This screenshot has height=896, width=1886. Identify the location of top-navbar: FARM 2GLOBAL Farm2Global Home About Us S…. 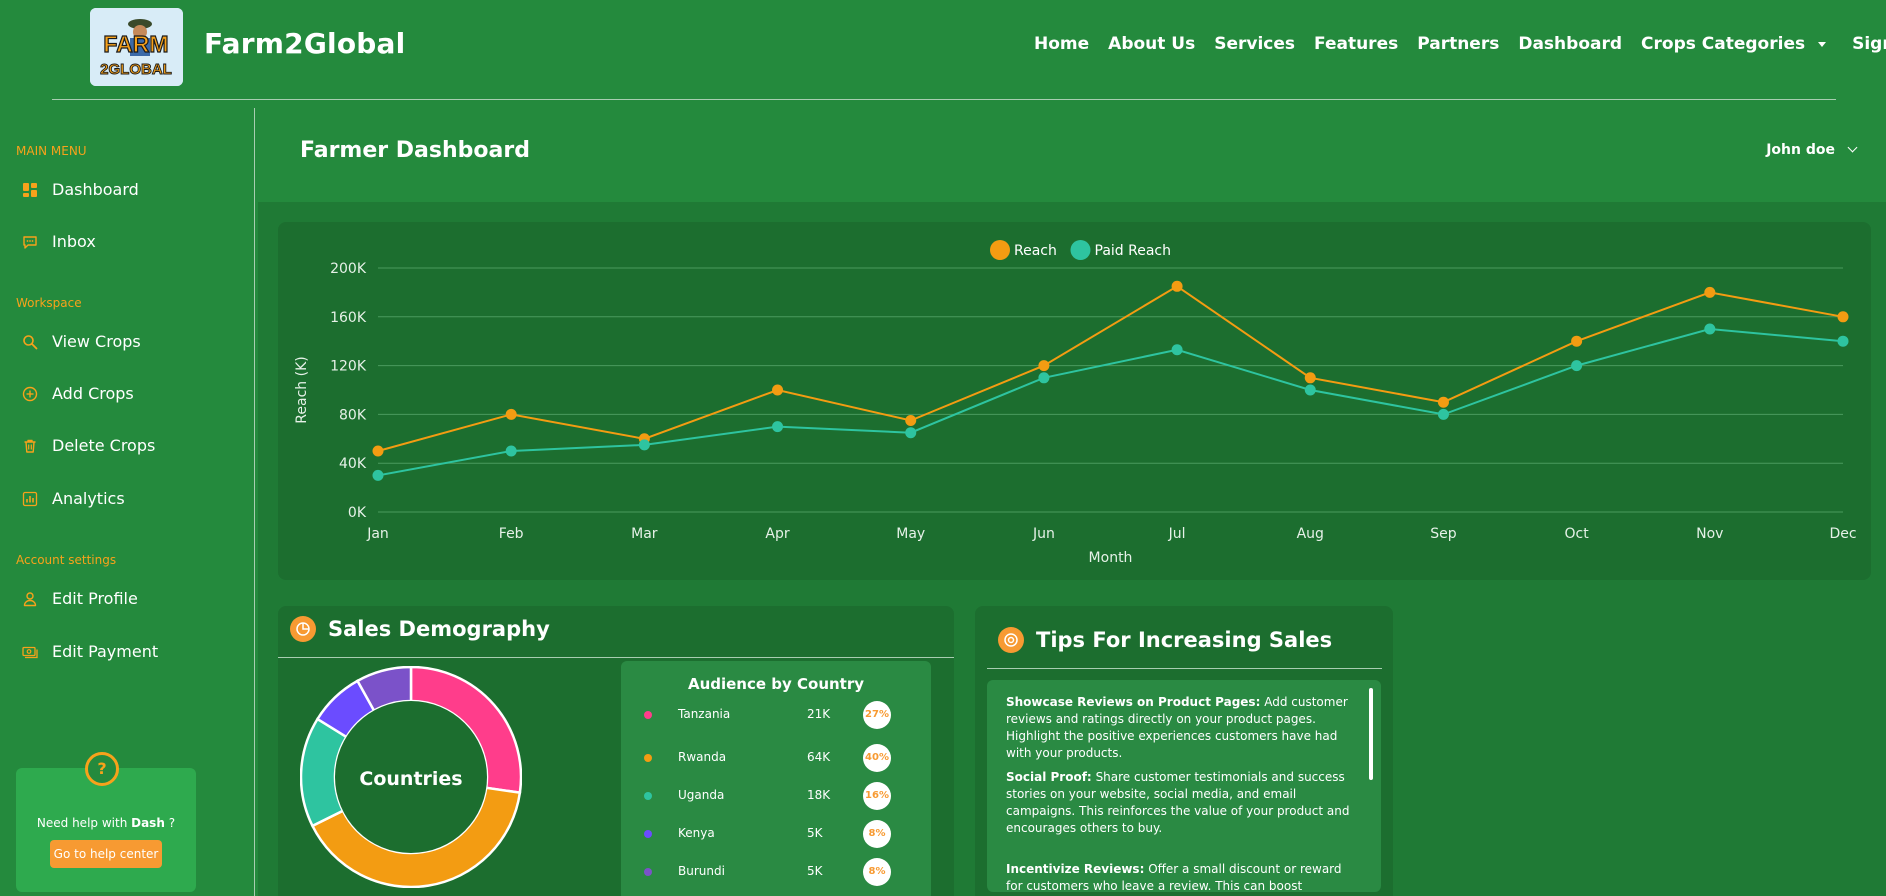
(943, 50).